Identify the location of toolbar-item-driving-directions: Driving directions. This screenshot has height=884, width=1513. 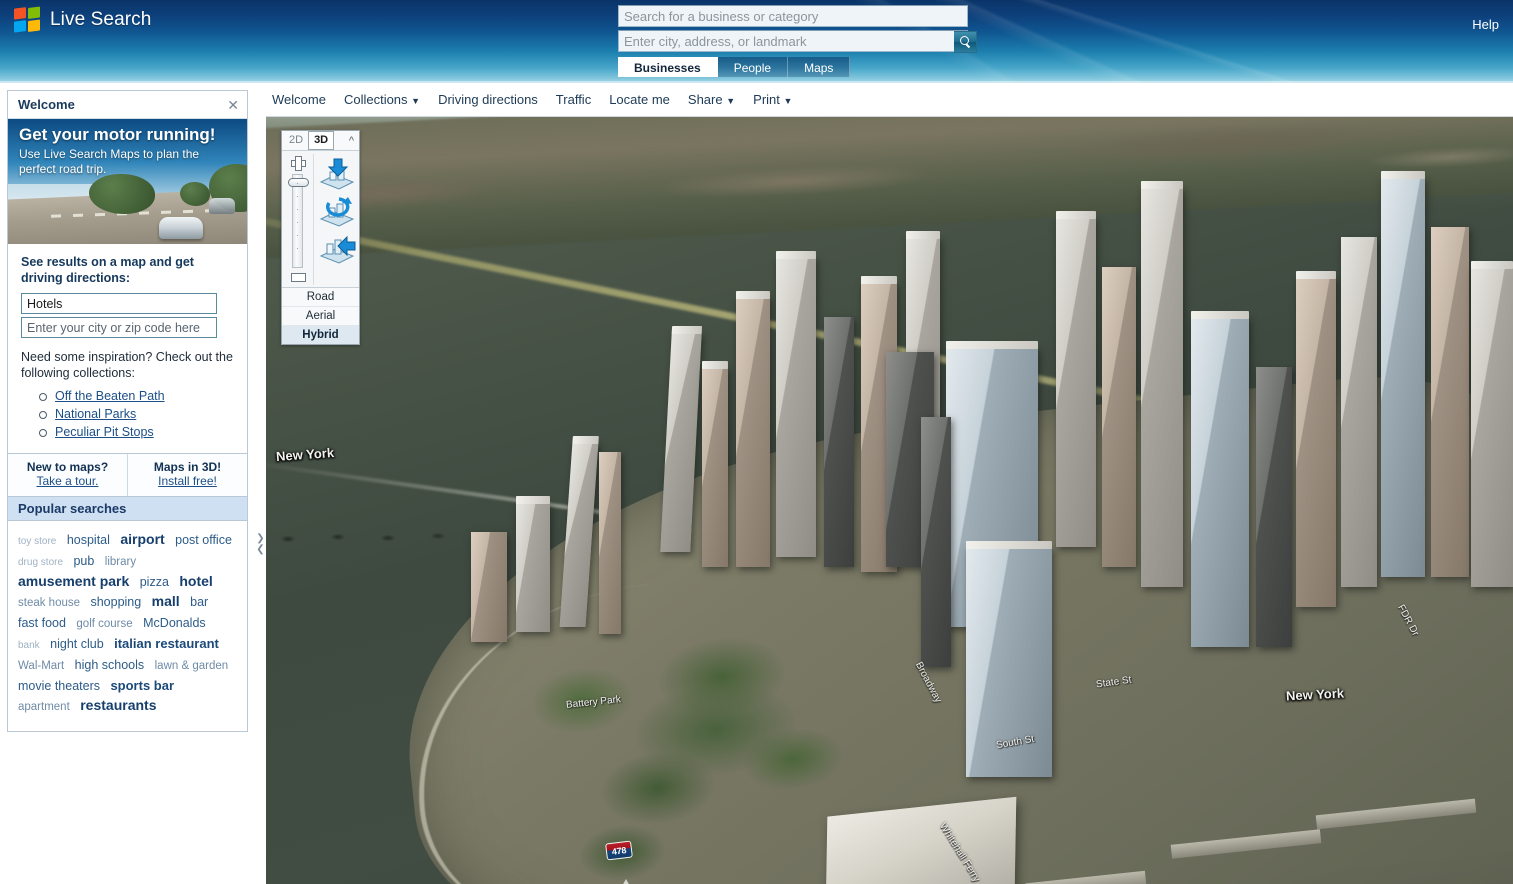
(488, 99).